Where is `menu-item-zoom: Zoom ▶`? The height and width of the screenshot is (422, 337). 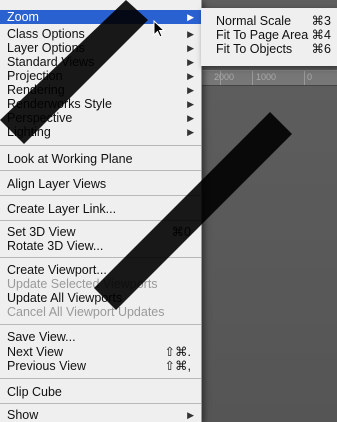 menu-item-zoom: Zoom ▶ is located at coordinates (100, 17).